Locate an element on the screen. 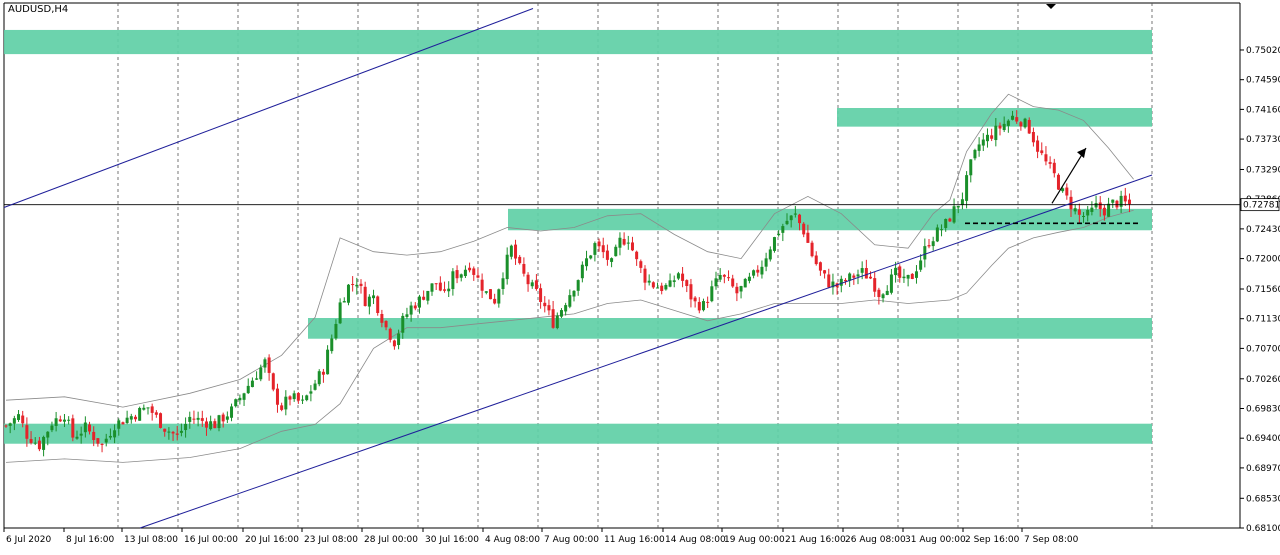 This screenshot has height=555, width=1280. top-marker-icon is located at coordinates (1051, 6).